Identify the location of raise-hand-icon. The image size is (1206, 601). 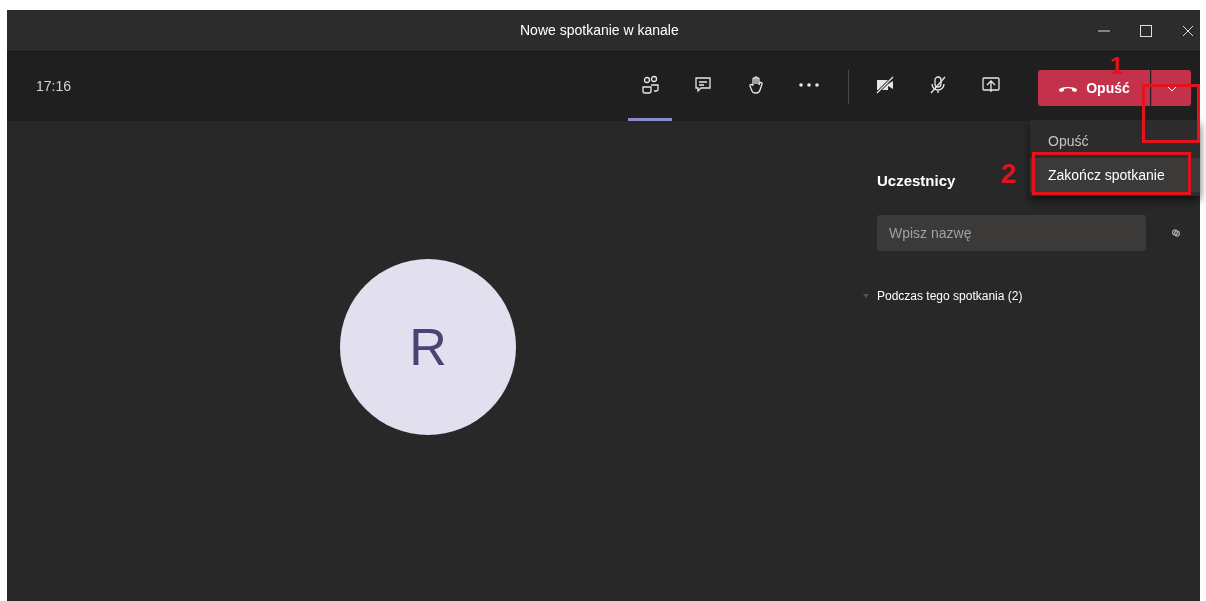
(756, 85).